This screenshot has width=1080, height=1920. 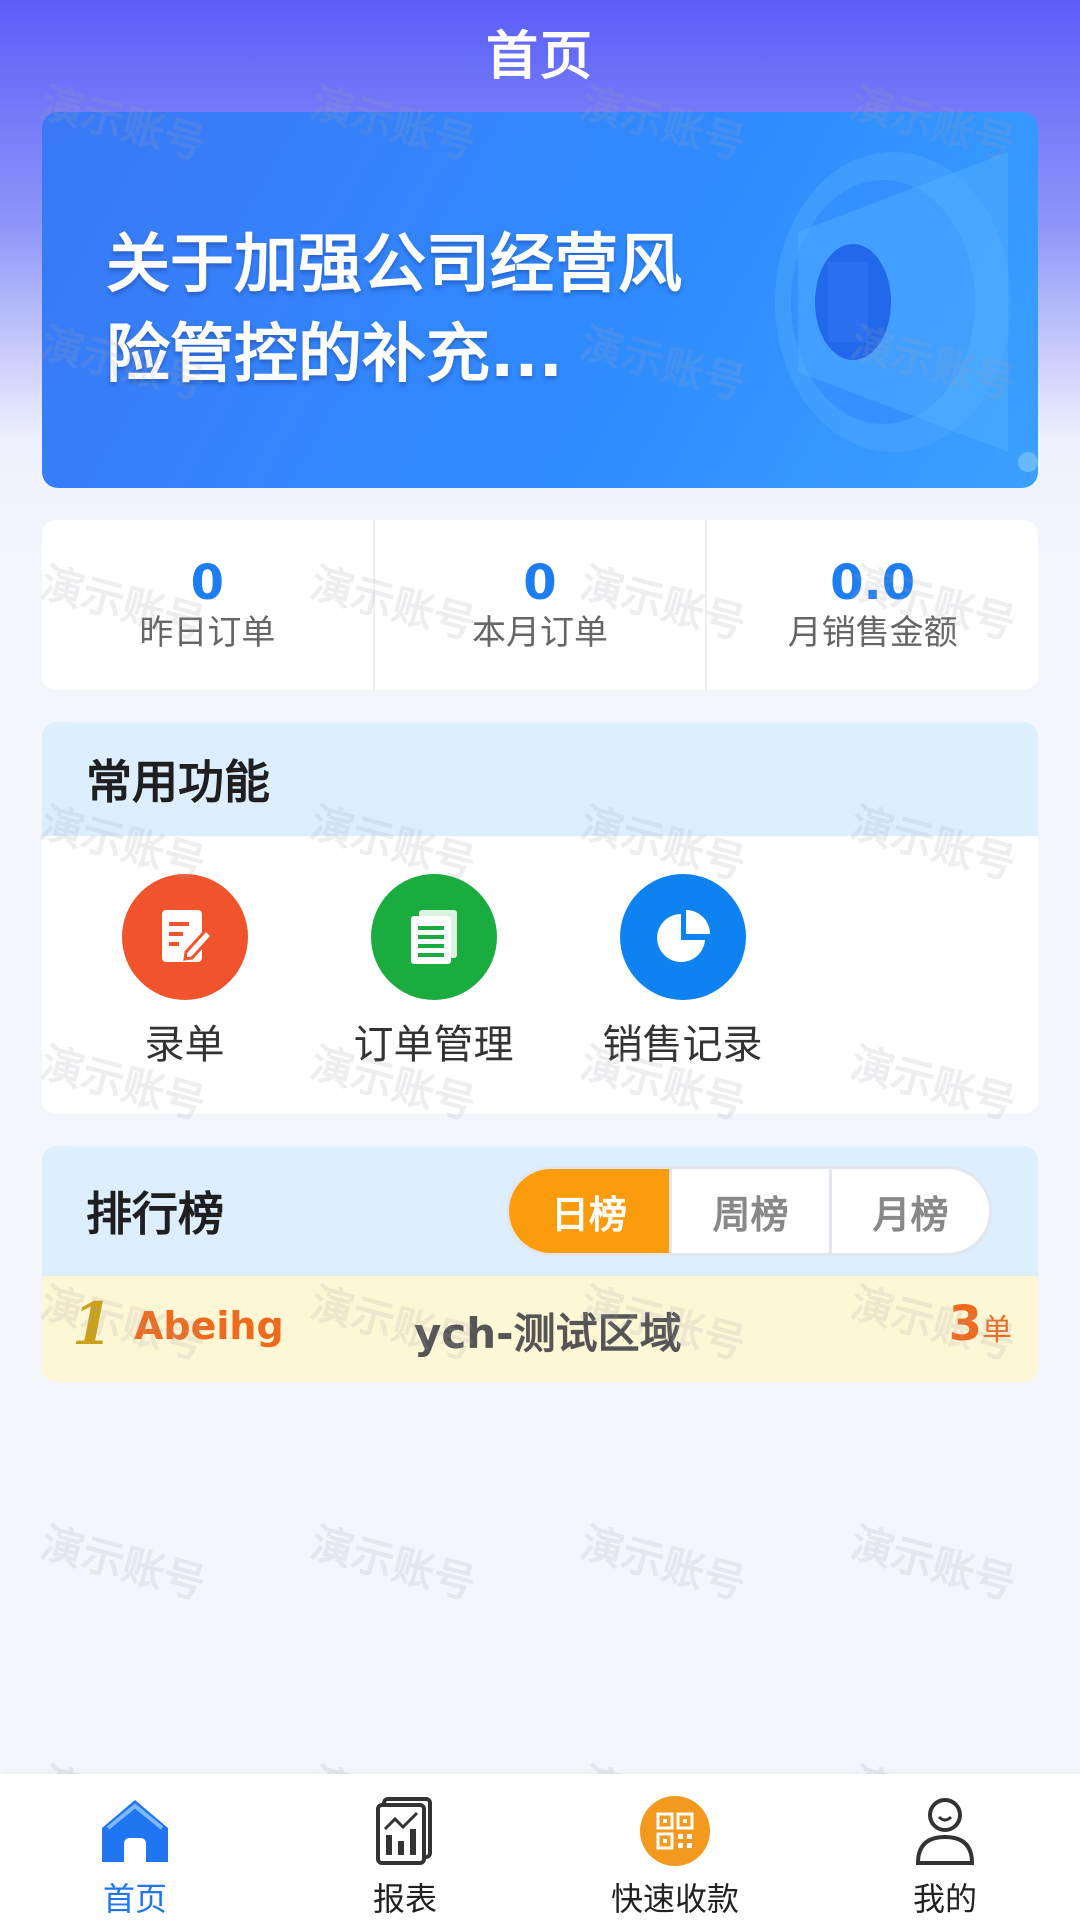 I want to click on function-order-management: 订单管理, so click(x=433, y=973).